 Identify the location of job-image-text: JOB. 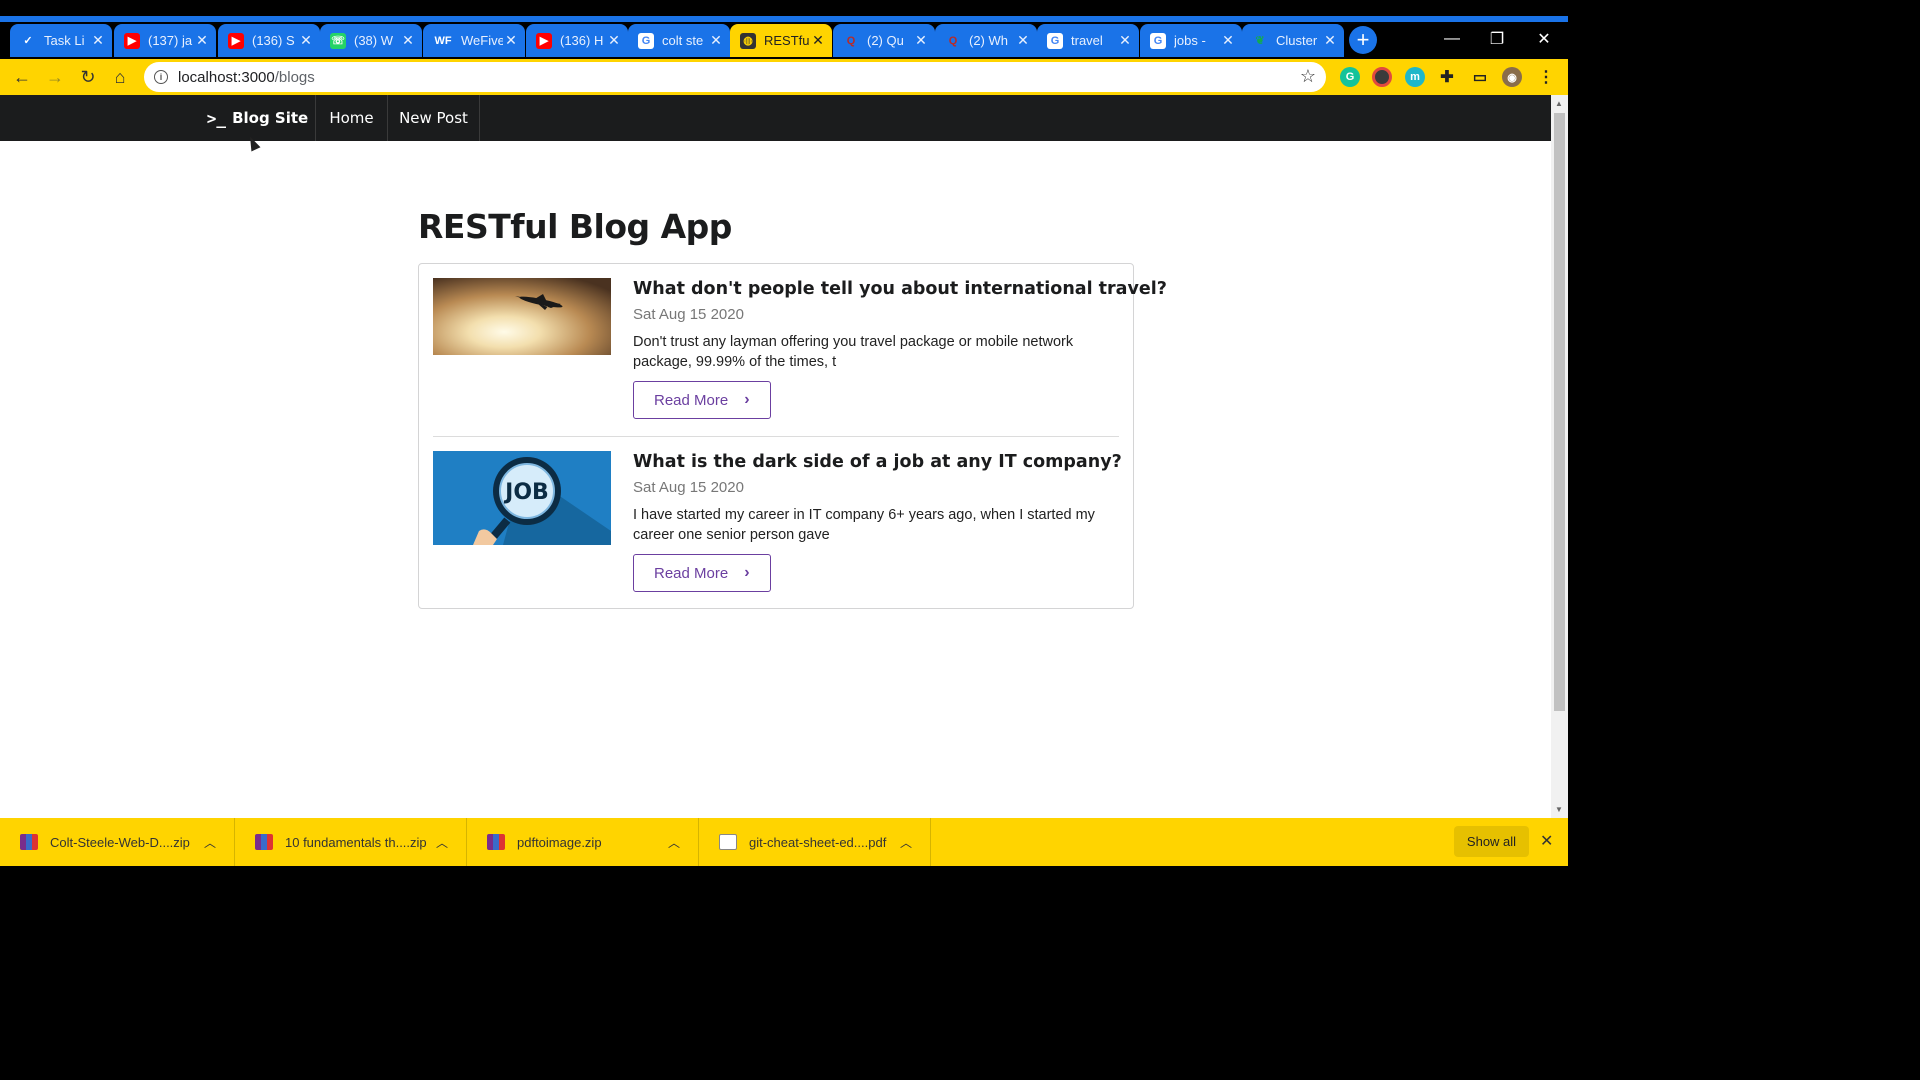
(526, 492).